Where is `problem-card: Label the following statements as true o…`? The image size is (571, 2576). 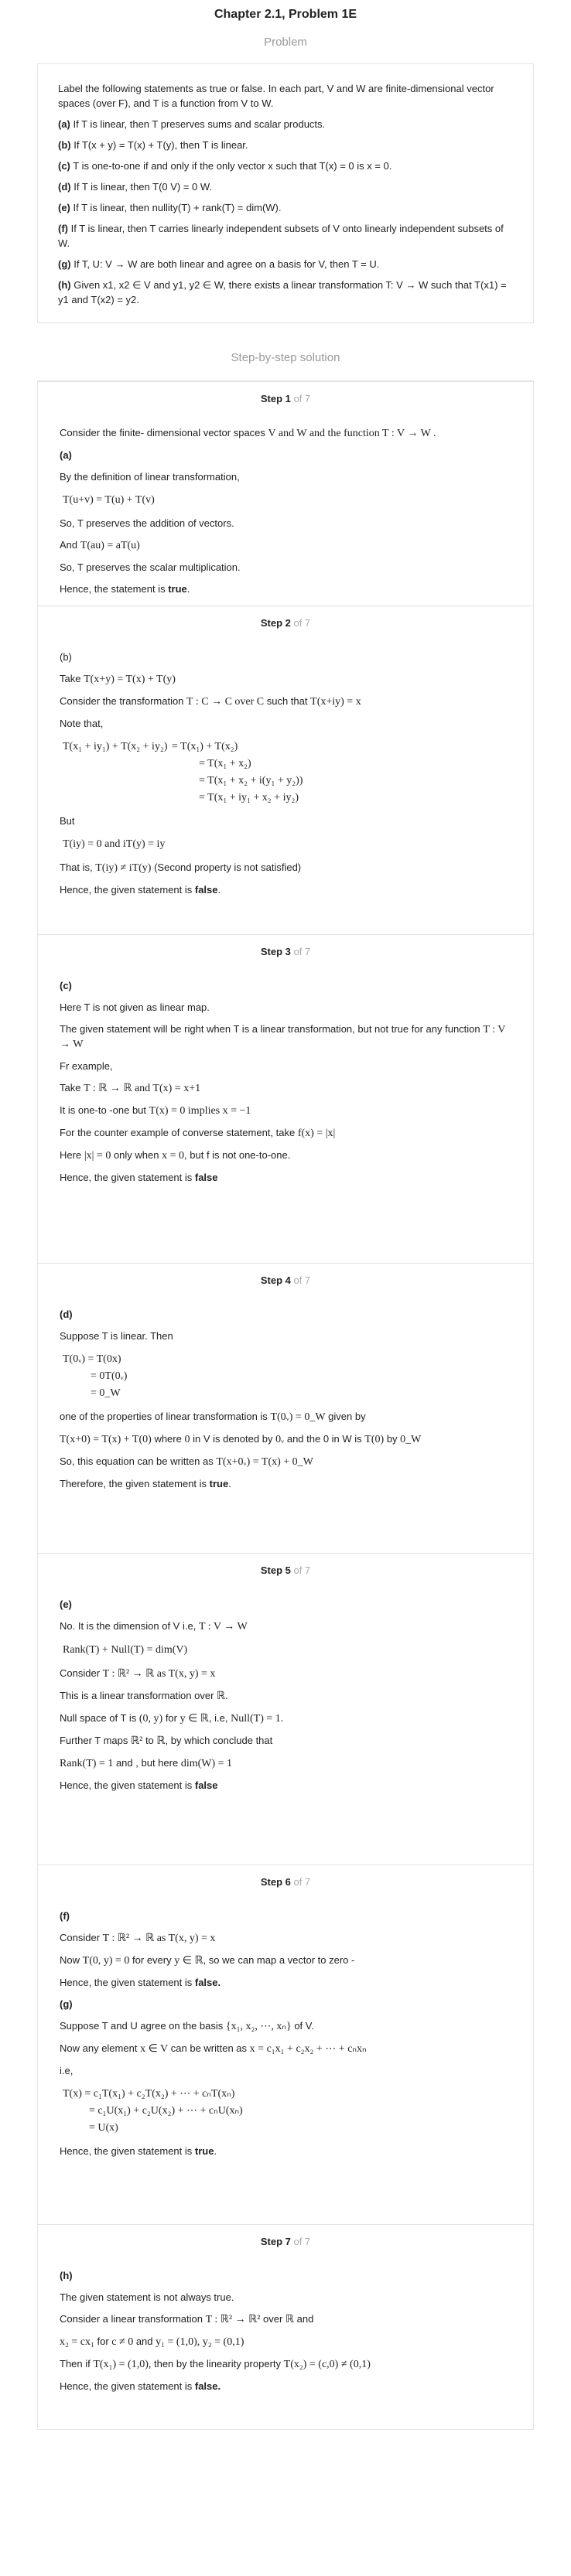
problem-card: Label the following statements as true o… is located at coordinates (285, 193).